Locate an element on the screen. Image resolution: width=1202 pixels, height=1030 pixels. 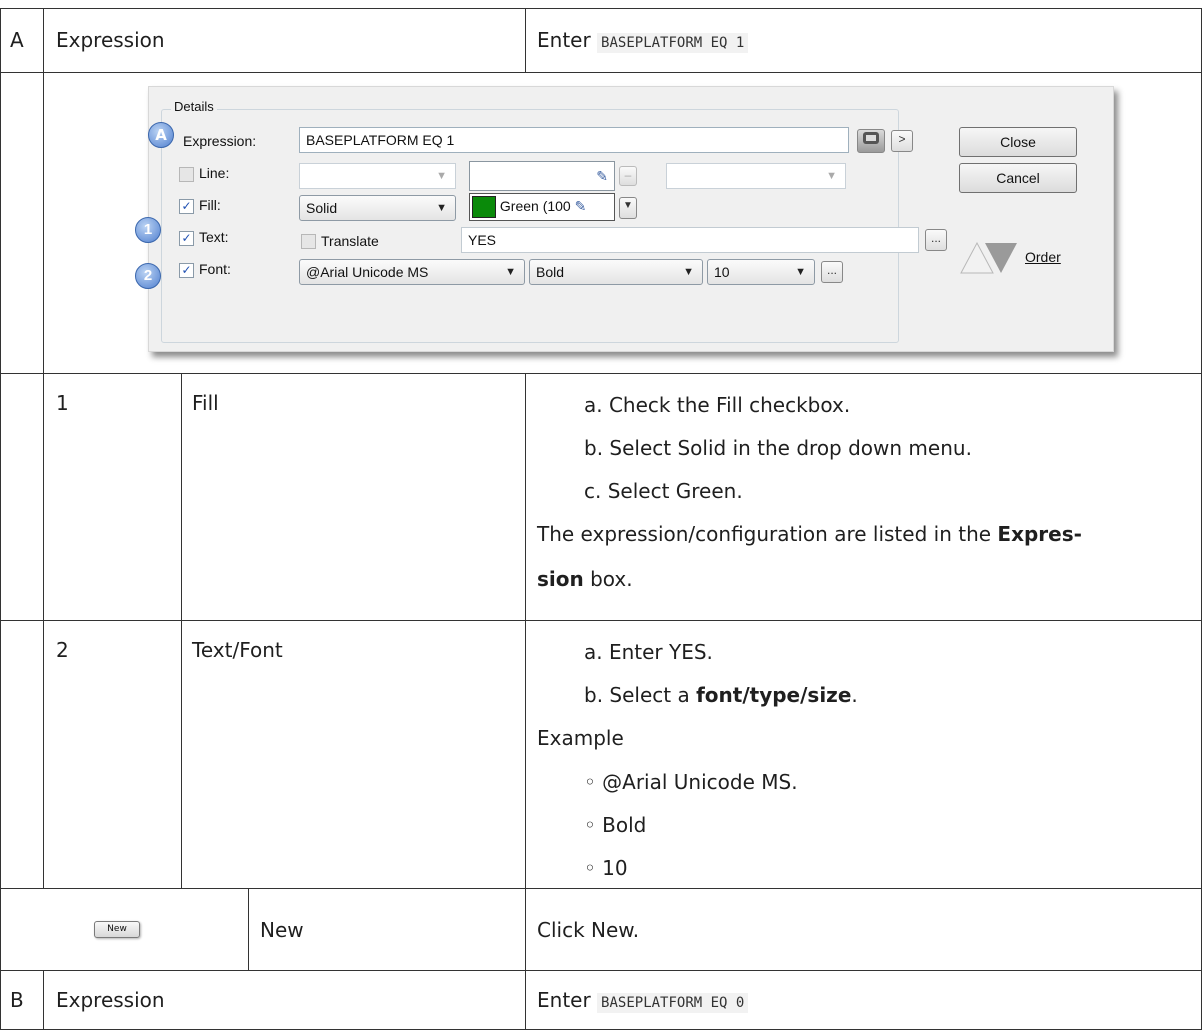
font-size-arrow-icon: ▼ is located at coordinates (800, 272).